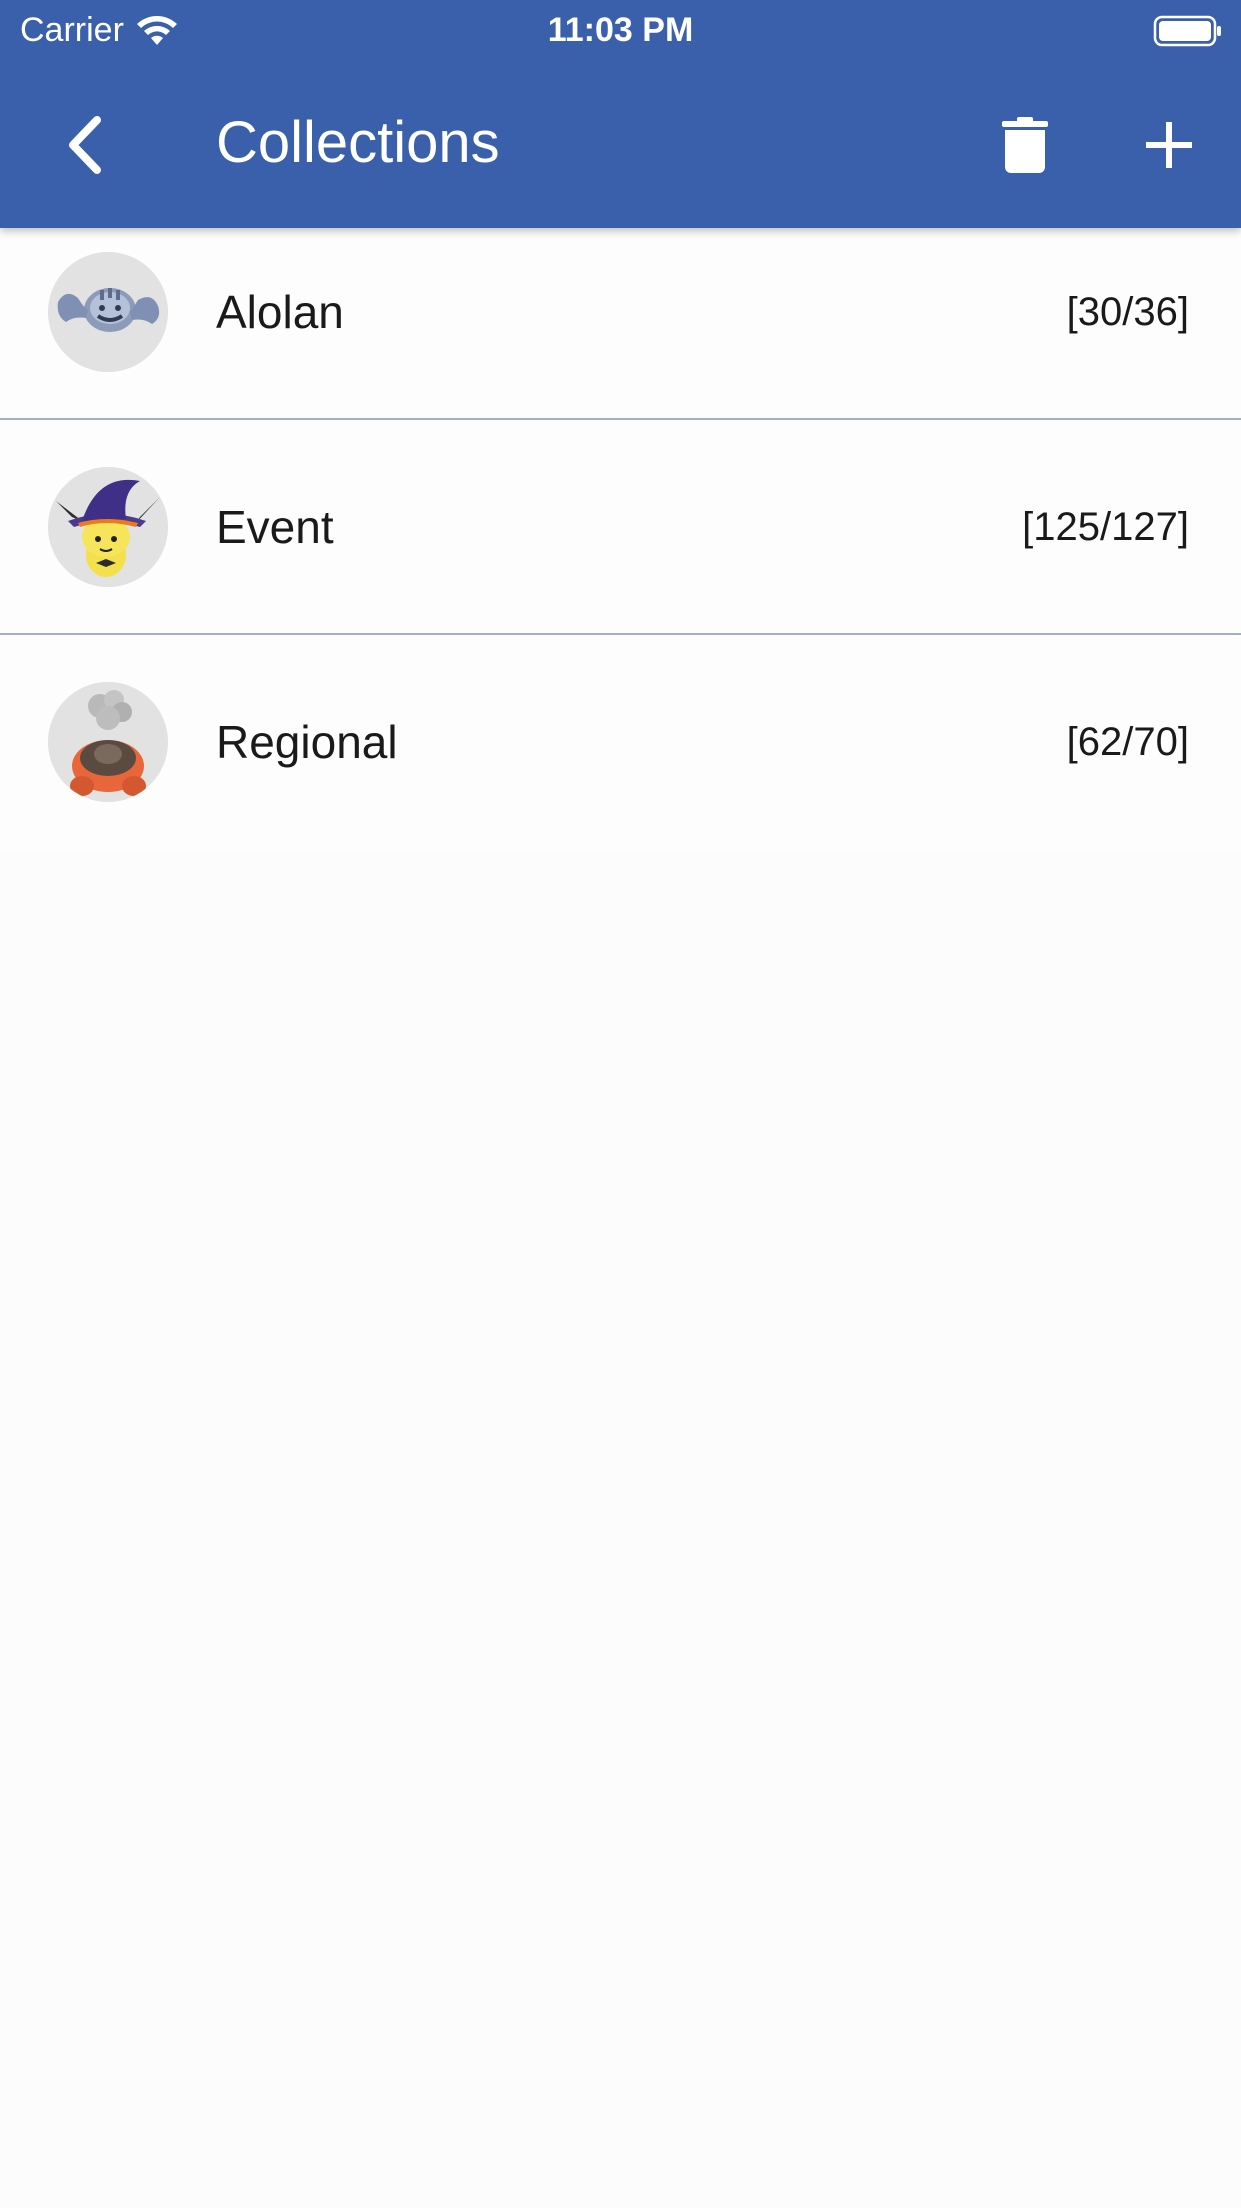  I want to click on delete-button, so click(1025, 145).